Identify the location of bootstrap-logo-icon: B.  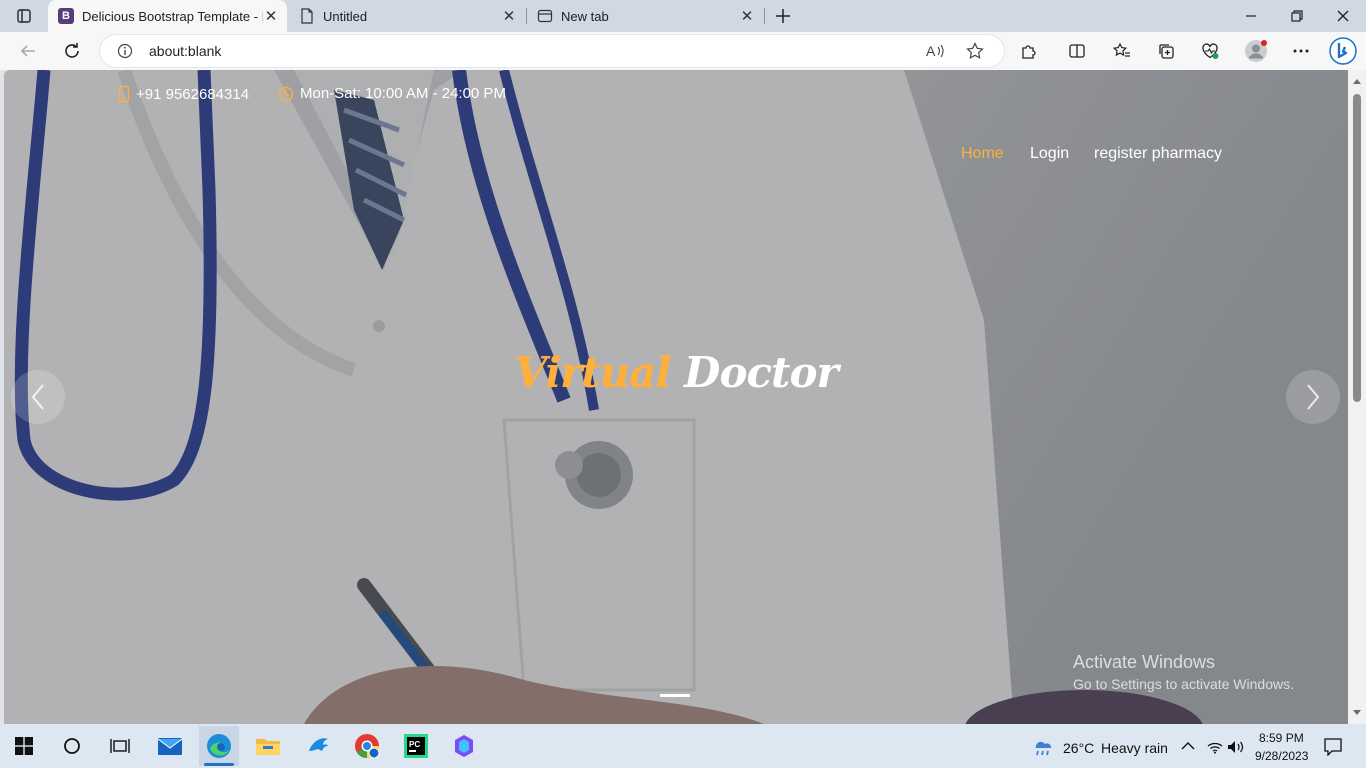
(66, 16).